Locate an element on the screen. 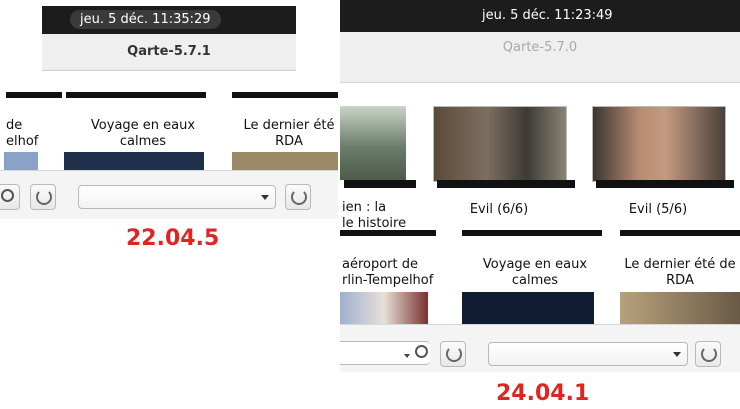  clock-text: jeu. 5 déc. 11:35:29 is located at coordinates (145, 19).